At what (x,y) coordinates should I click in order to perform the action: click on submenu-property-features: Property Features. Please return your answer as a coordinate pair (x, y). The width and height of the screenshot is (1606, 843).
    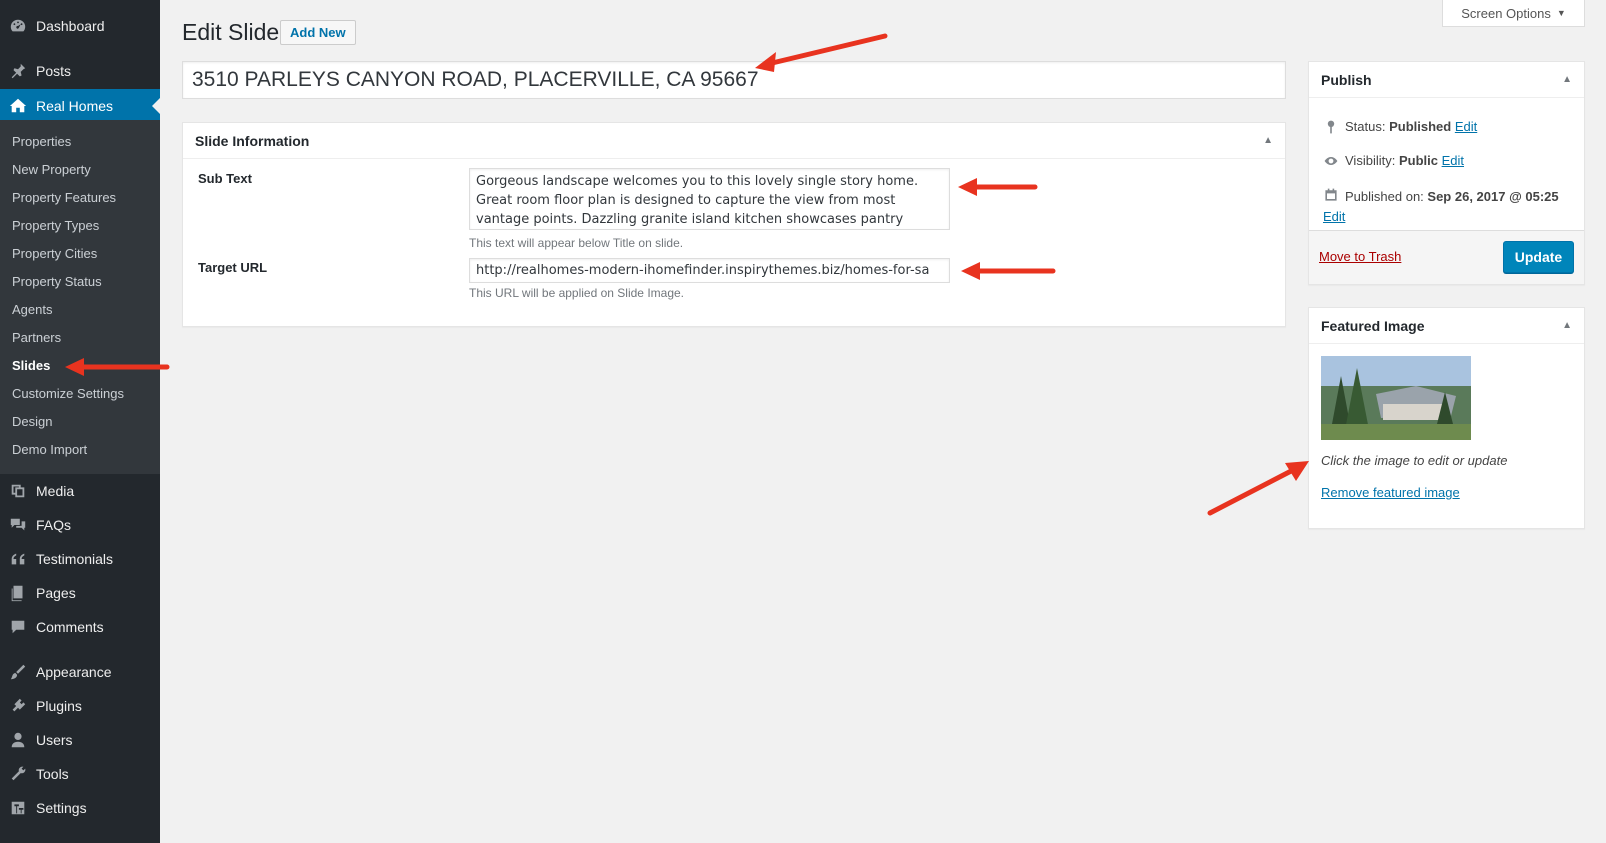
    Looking at the image, I should click on (64, 197).